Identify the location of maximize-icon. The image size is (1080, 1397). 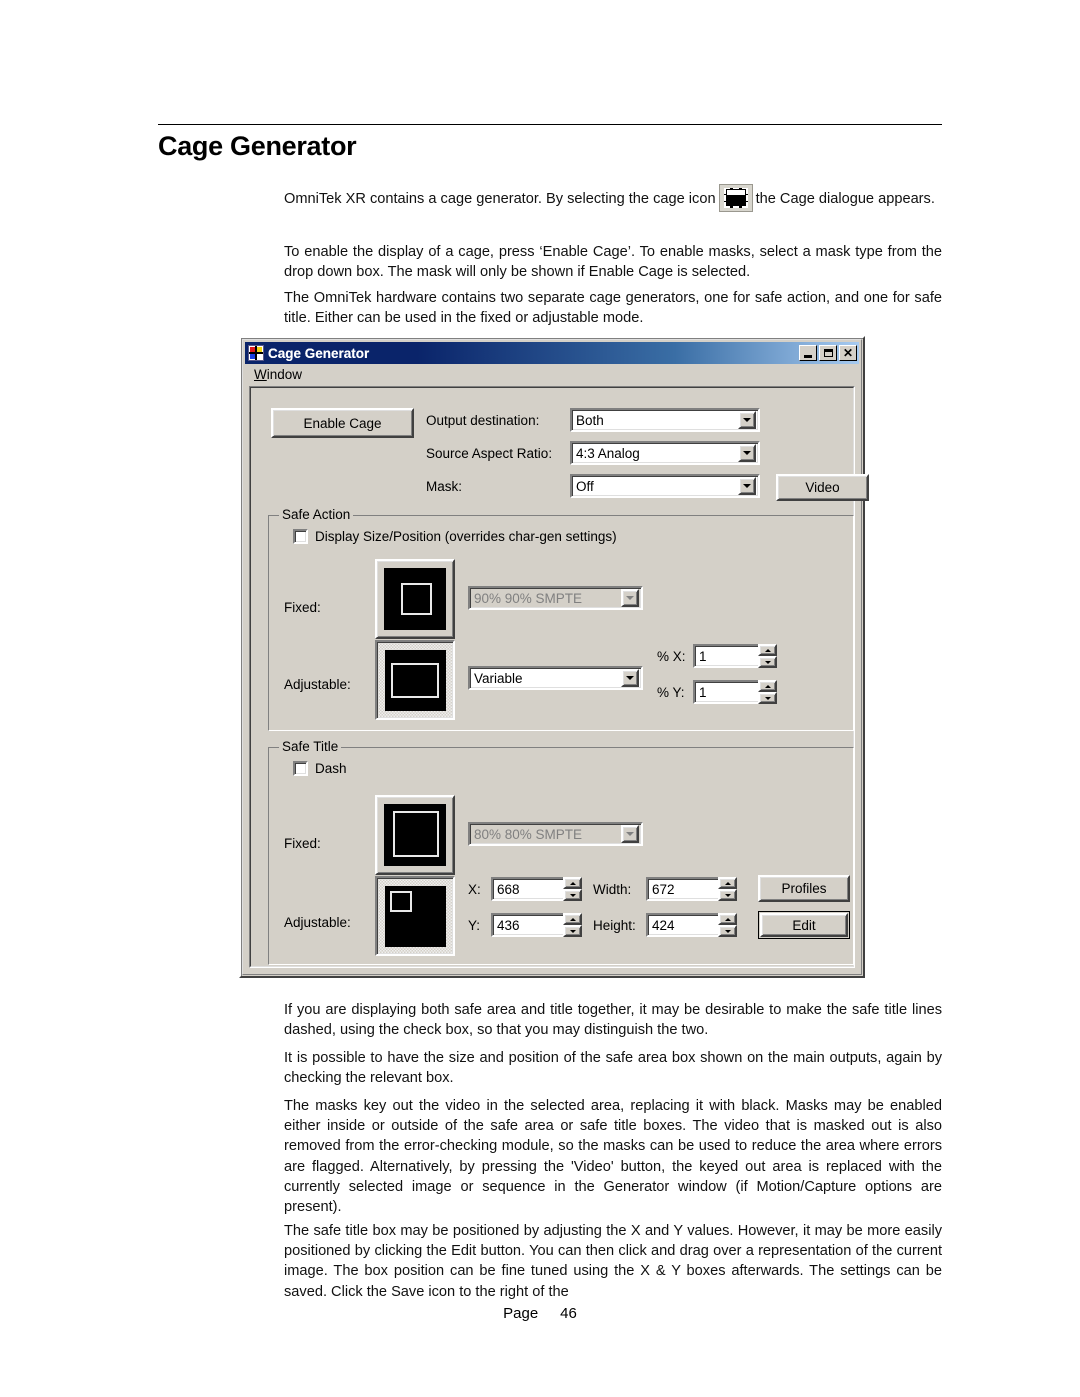
(828, 353).